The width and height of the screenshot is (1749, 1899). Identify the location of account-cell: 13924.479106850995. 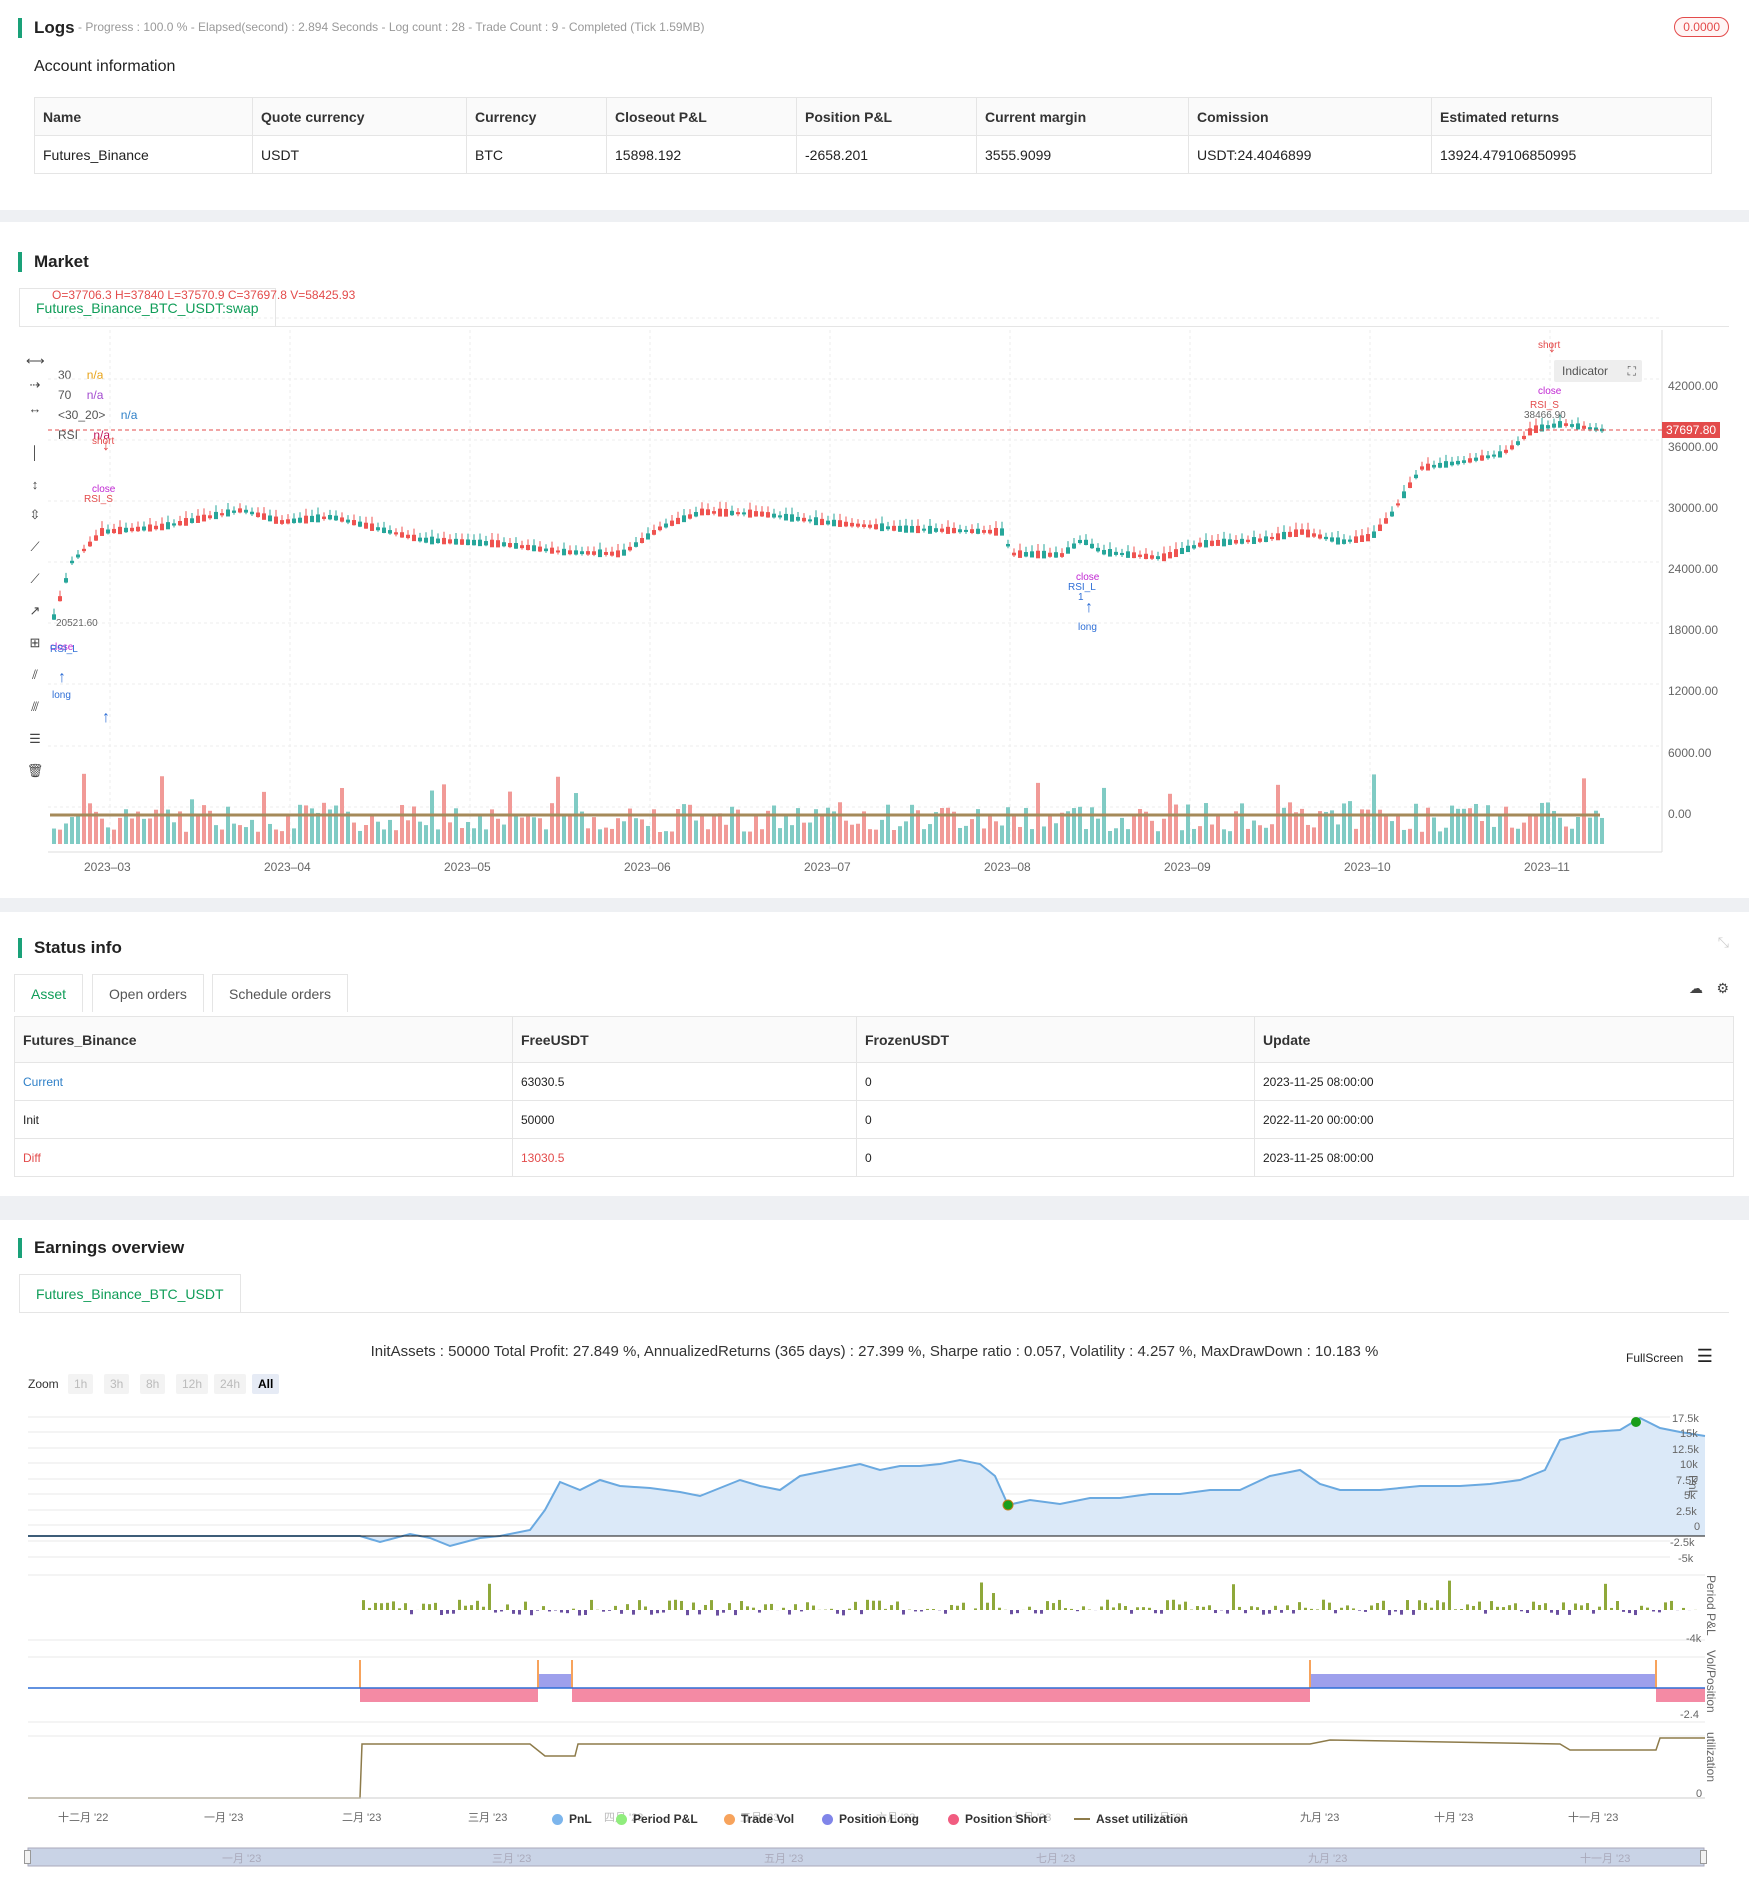
(1571, 154).